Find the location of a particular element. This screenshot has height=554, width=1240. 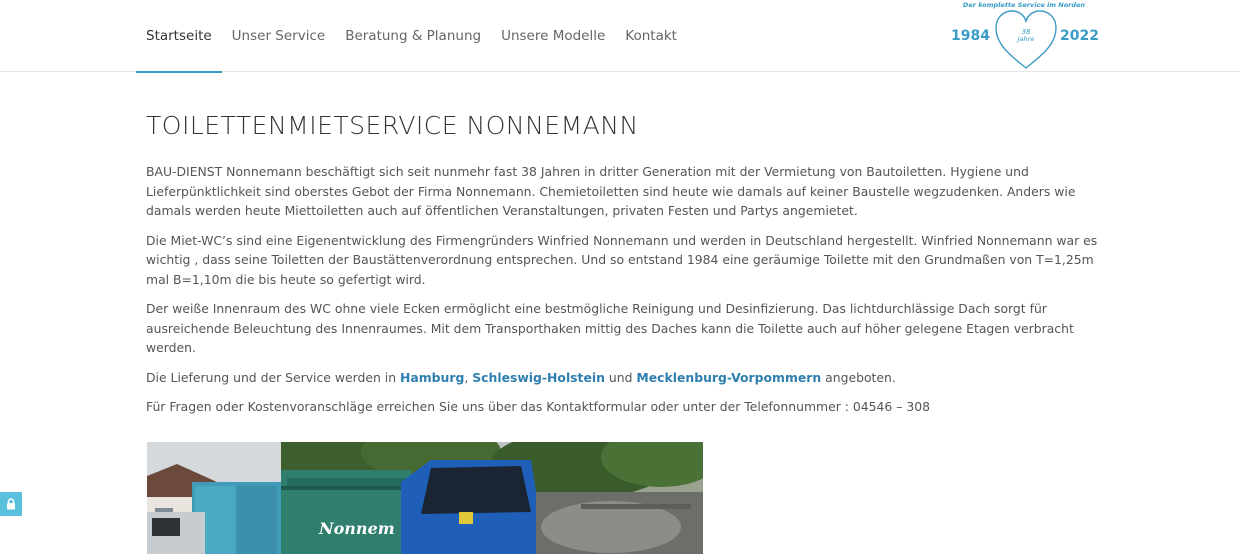

logo-year-end: 2022 is located at coordinates (1079, 36).